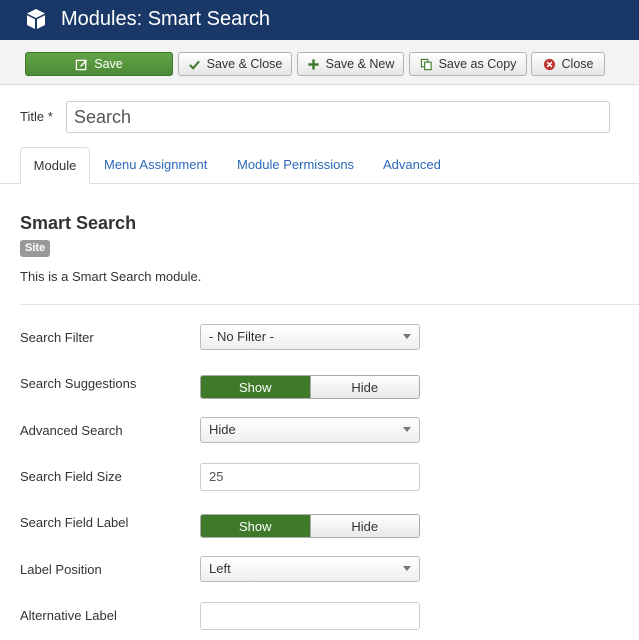  Describe the element at coordinates (36, 116) in the screenshot. I see `title-label: Title *` at that location.